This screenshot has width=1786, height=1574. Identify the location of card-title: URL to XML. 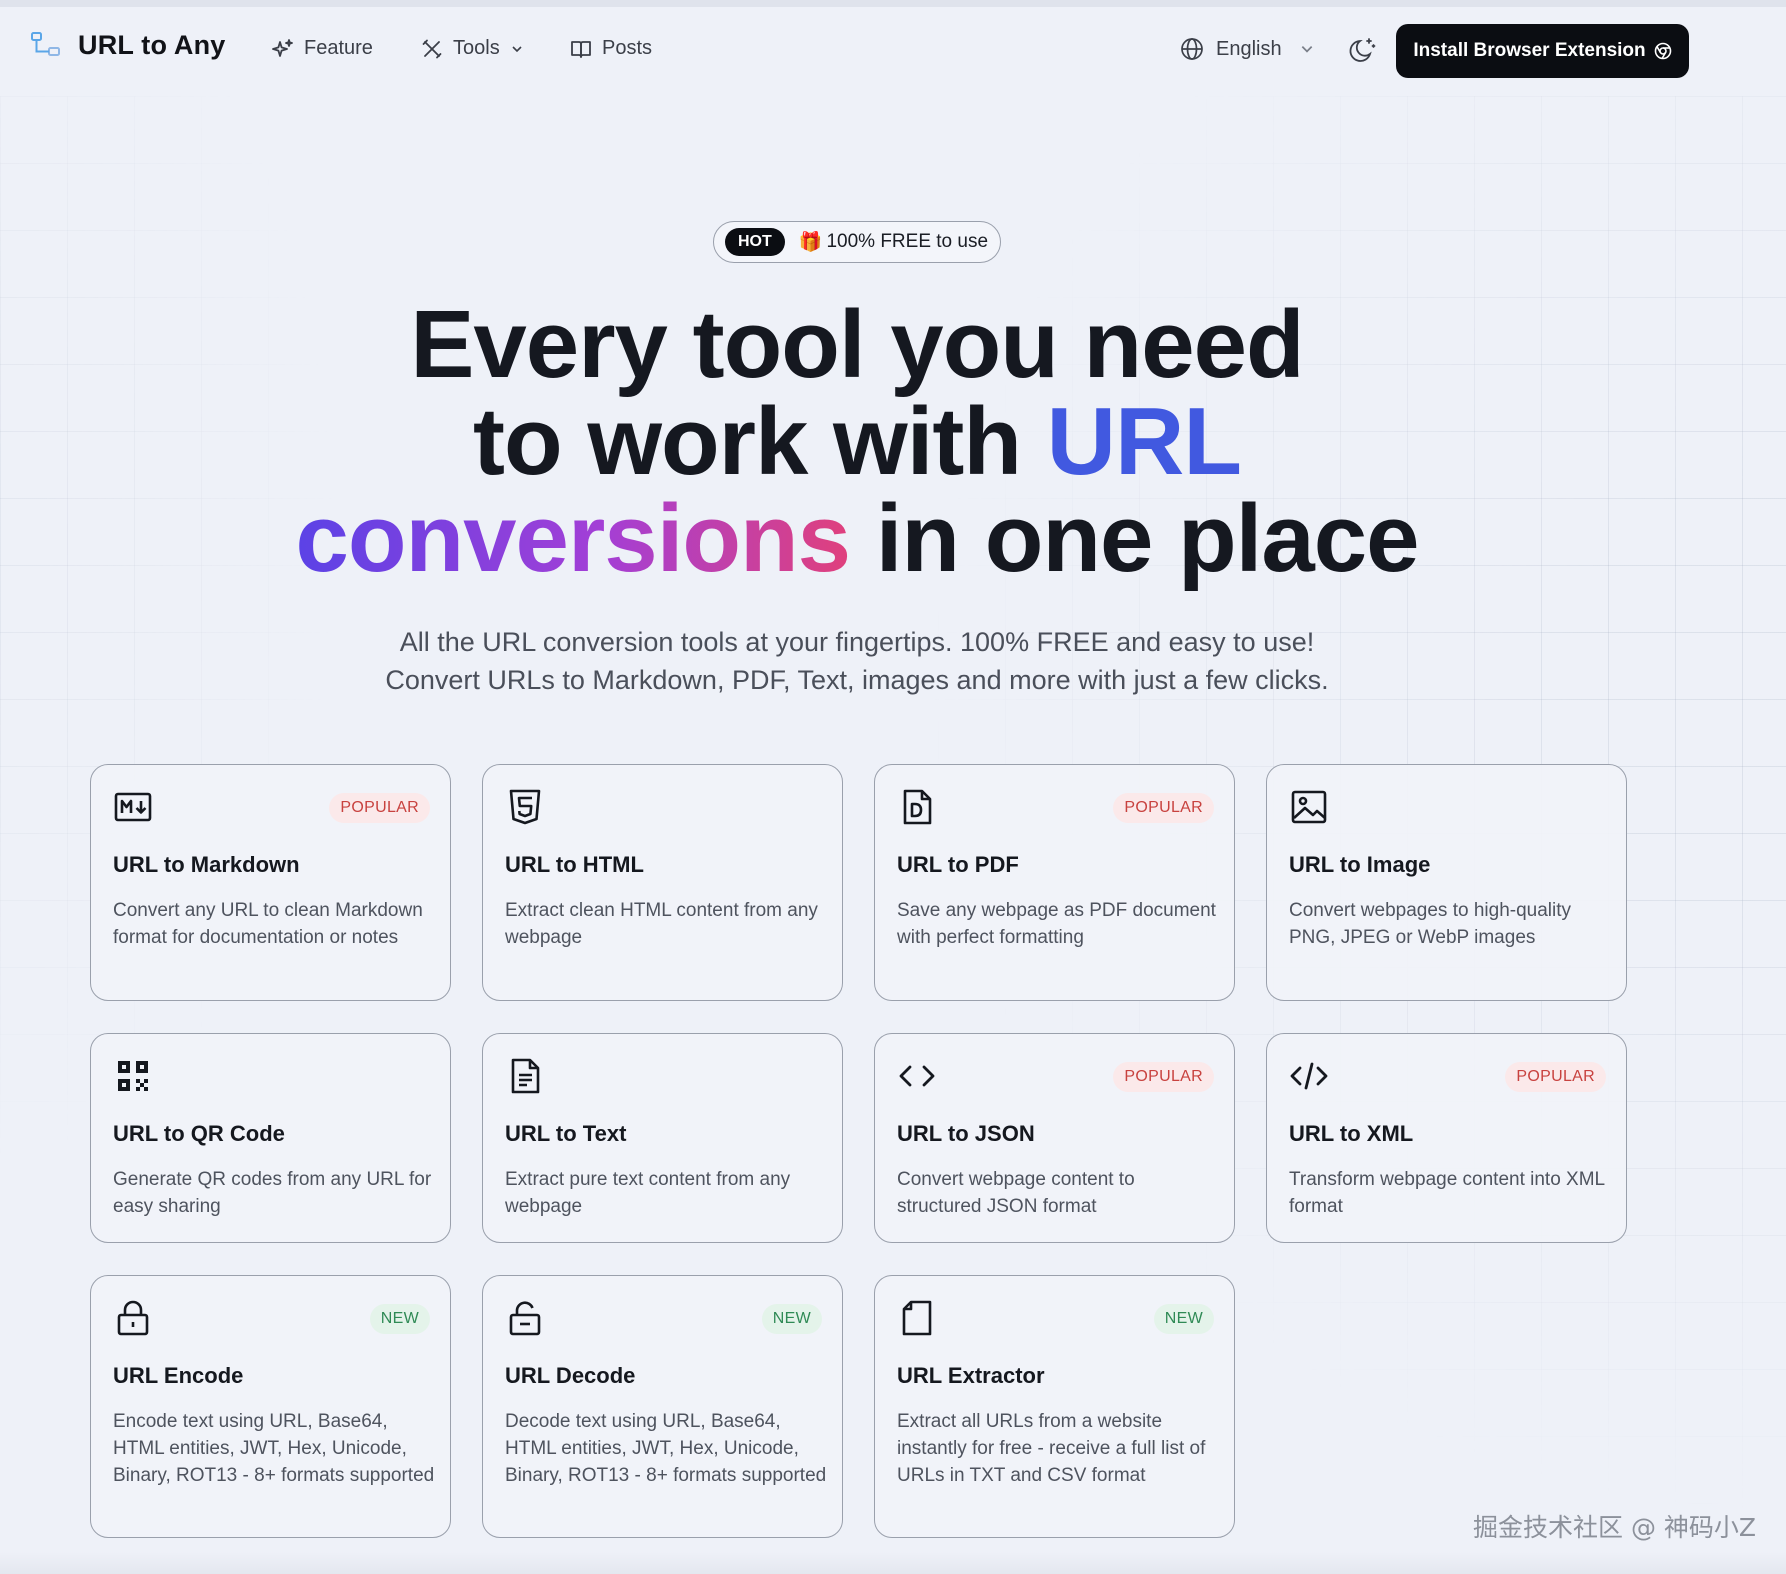
(1351, 1133).